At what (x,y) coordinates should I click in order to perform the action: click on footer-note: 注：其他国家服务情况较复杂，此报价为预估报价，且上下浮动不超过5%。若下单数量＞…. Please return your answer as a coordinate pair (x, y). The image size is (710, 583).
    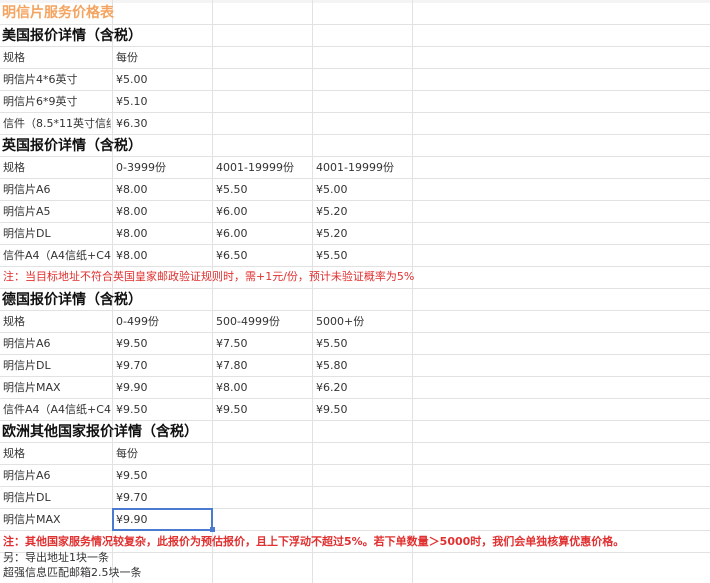
    Looking at the image, I should click on (312, 542).